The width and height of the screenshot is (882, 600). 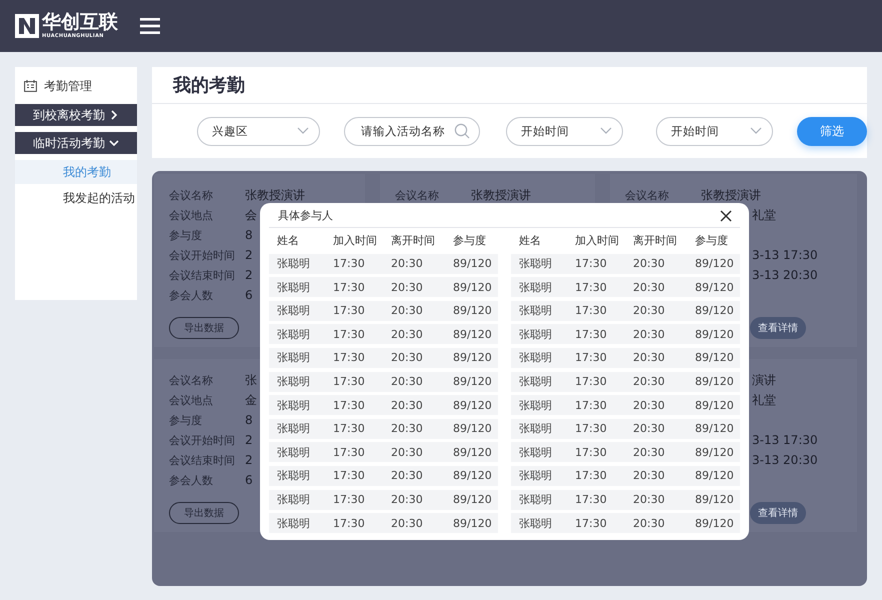 What do you see at coordinates (68, 86) in the screenshot?
I see `sidebar-title: 考勤管理` at bounding box center [68, 86].